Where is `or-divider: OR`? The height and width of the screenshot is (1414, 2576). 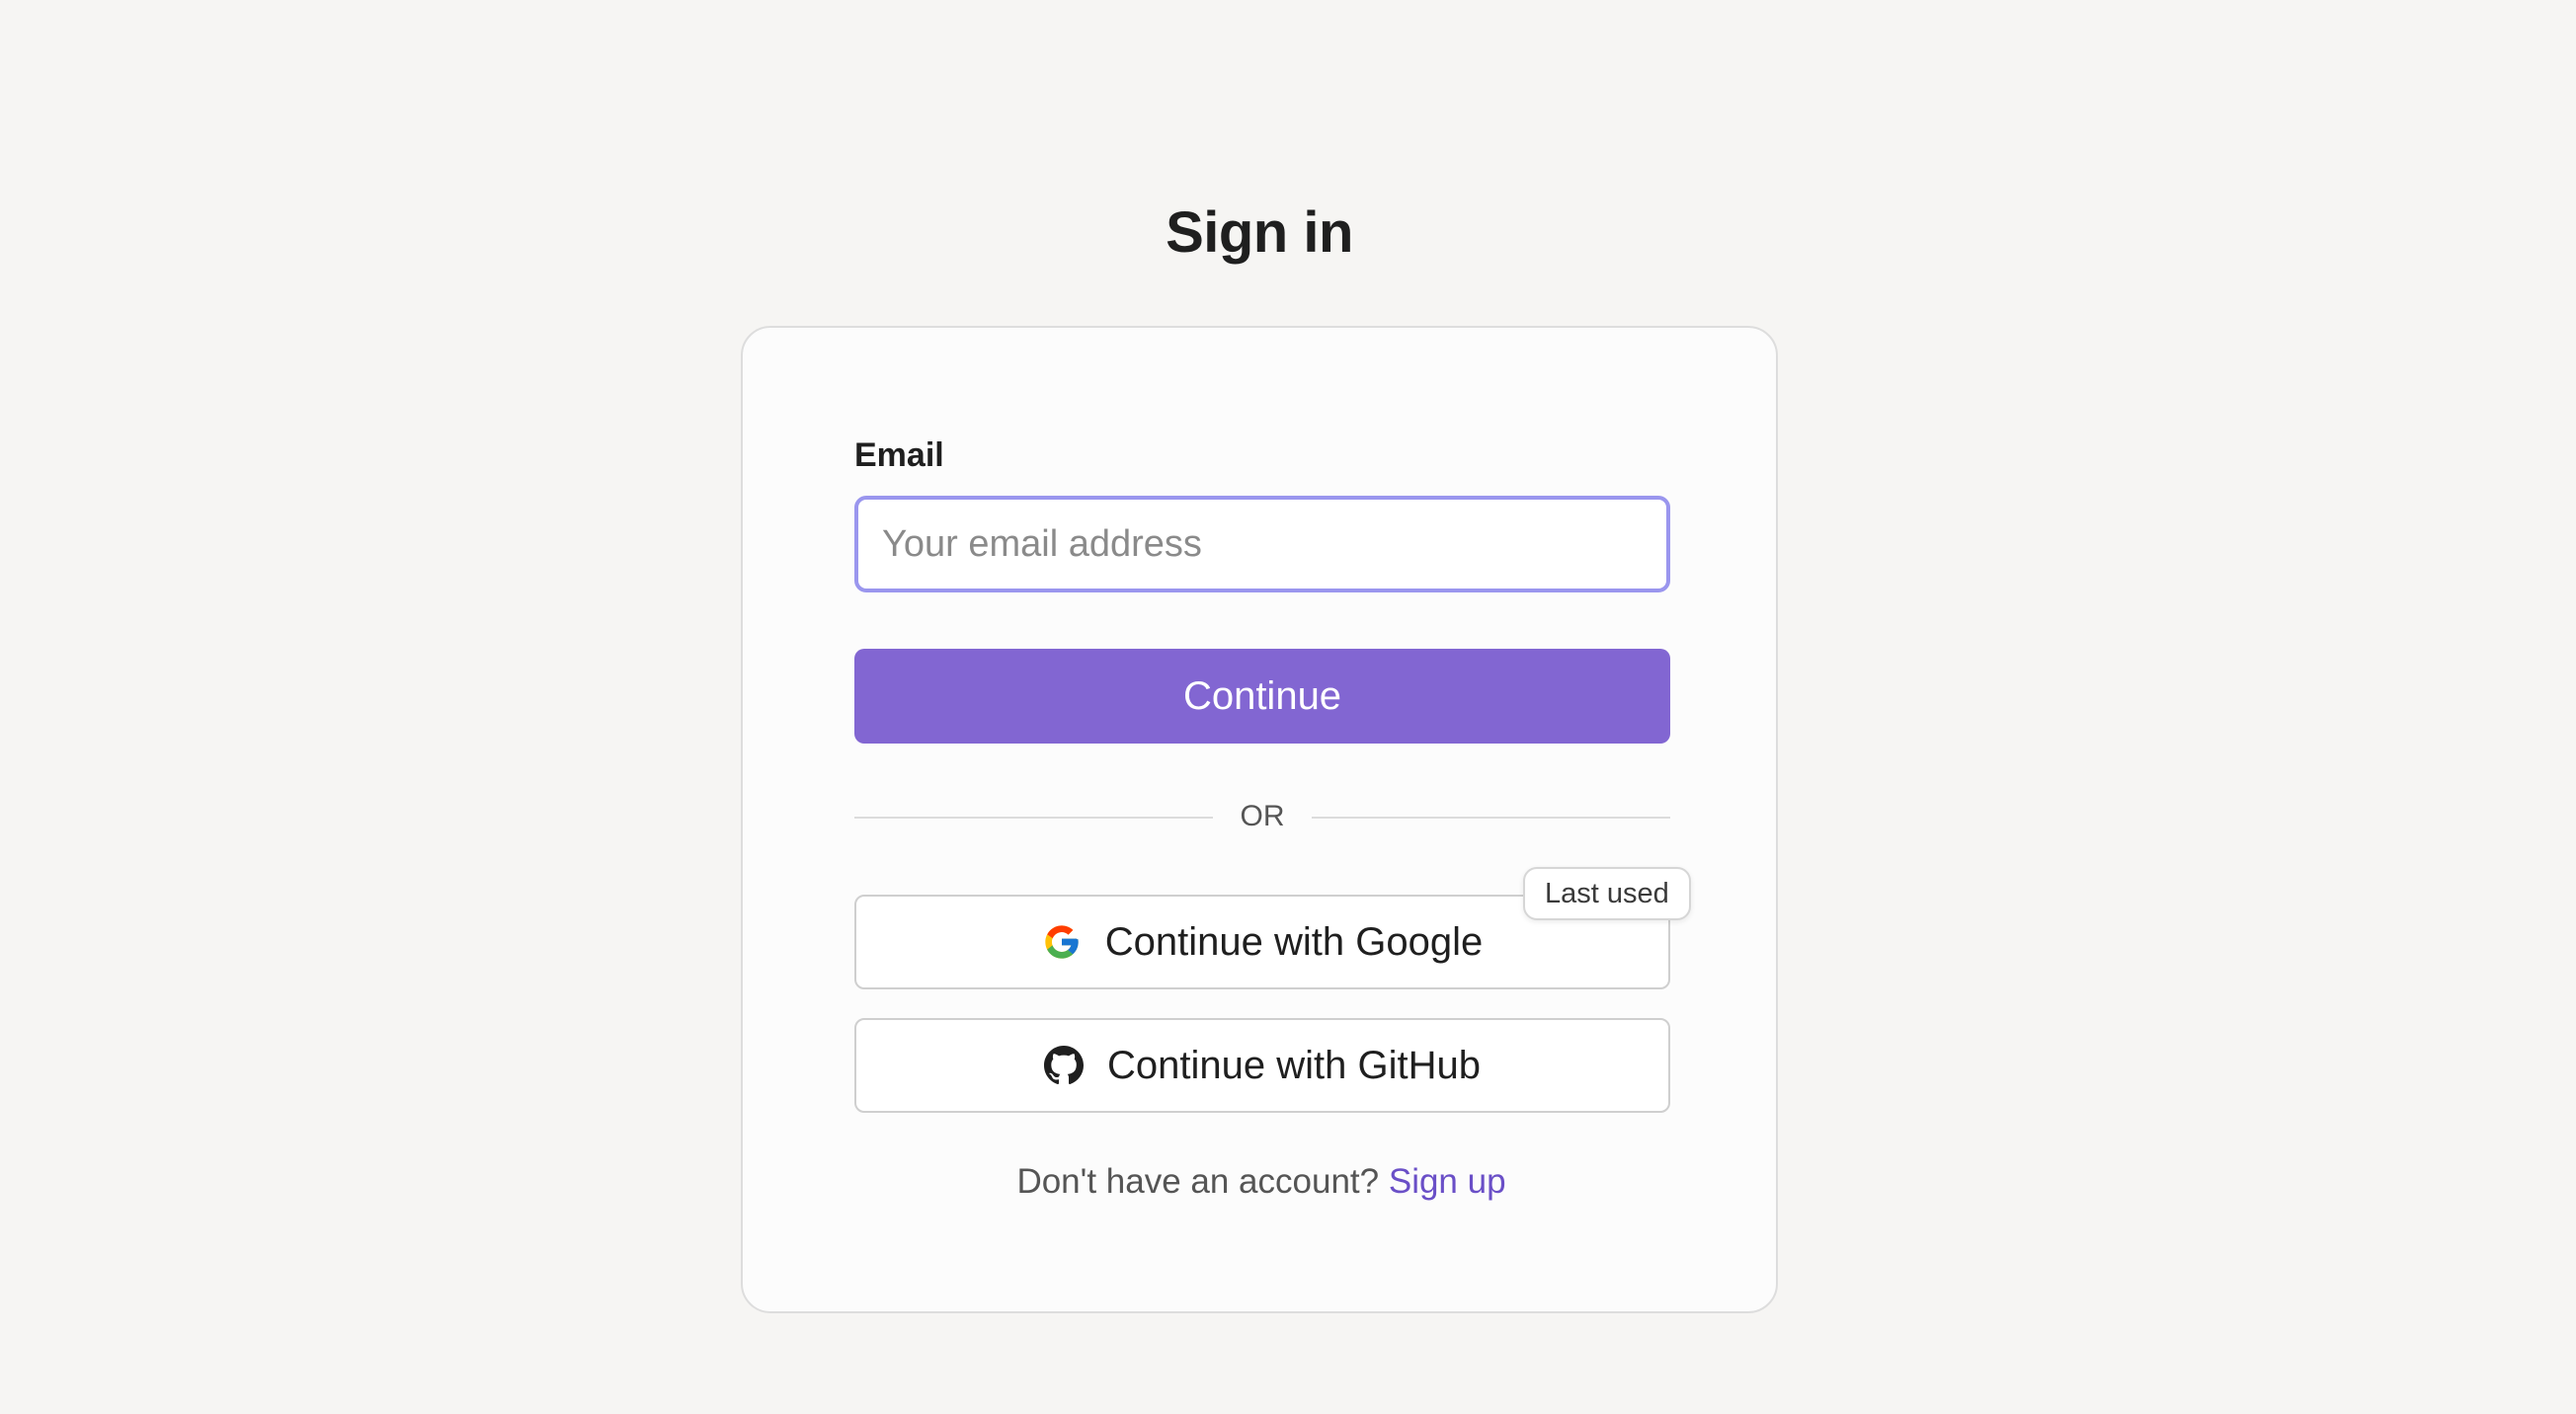 or-divider: OR is located at coordinates (1262, 817).